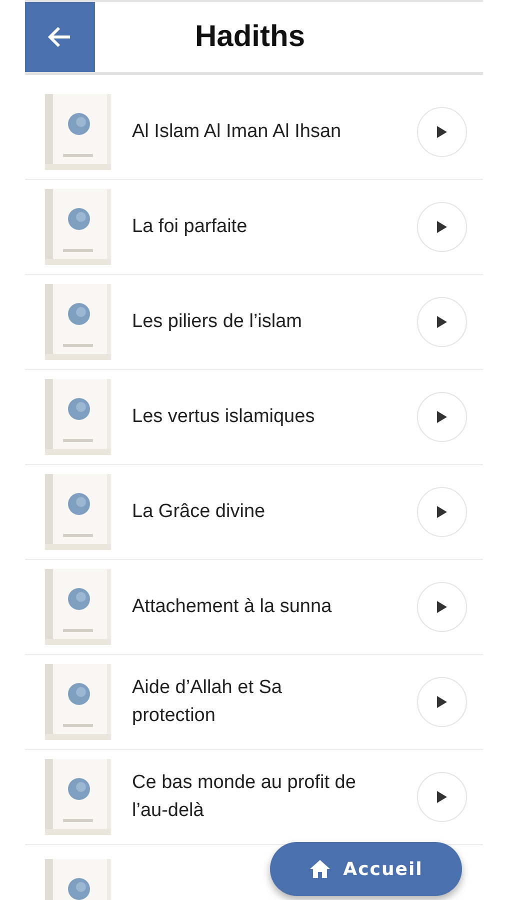 The image size is (507, 900). What do you see at coordinates (366, 869) in the screenshot?
I see `home-button: Accueil` at bounding box center [366, 869].